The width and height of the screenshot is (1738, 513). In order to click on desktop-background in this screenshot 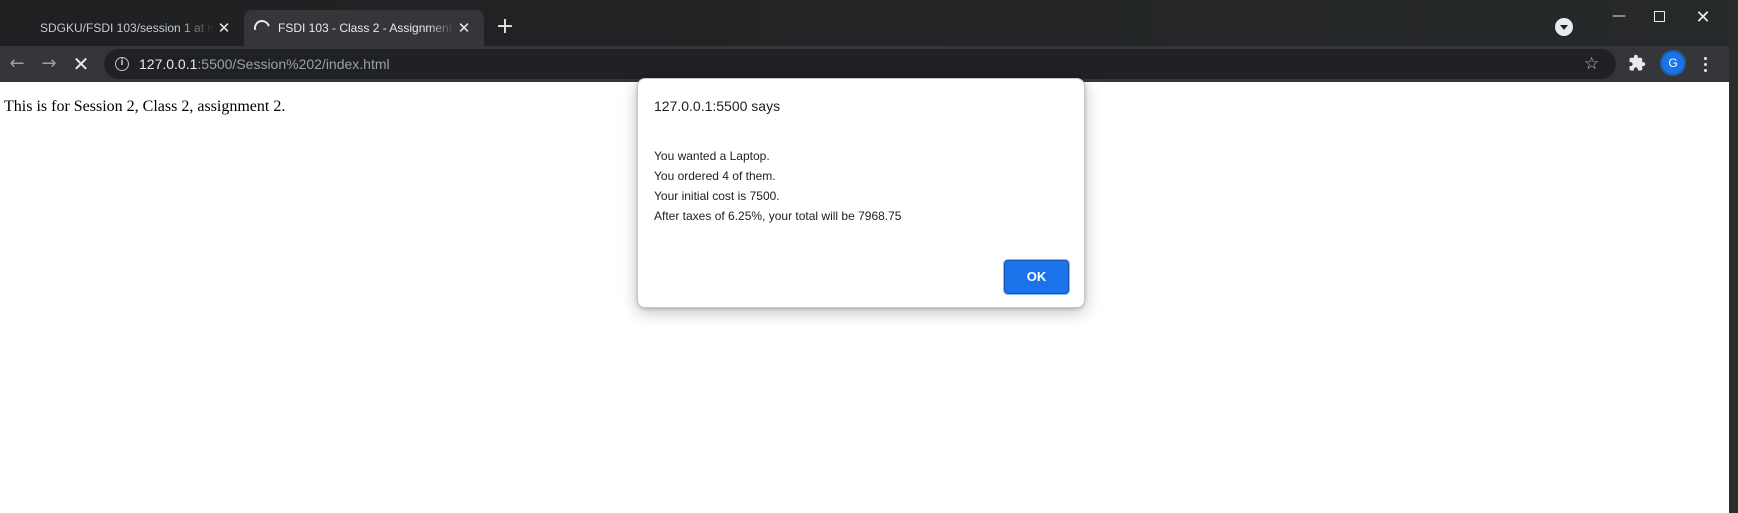, I will do `click(1733, 256)`.